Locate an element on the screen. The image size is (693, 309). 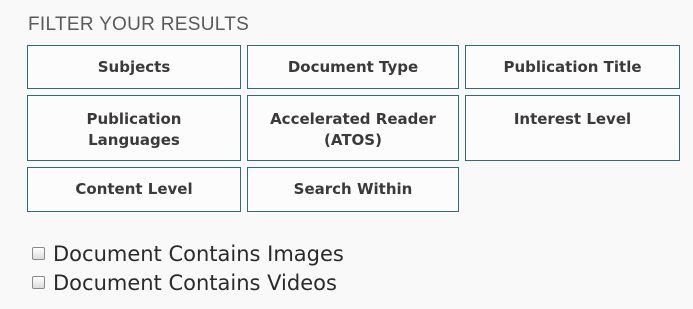
contains-videos-option: Document Contains Videos is located at coordinates (188, 282).